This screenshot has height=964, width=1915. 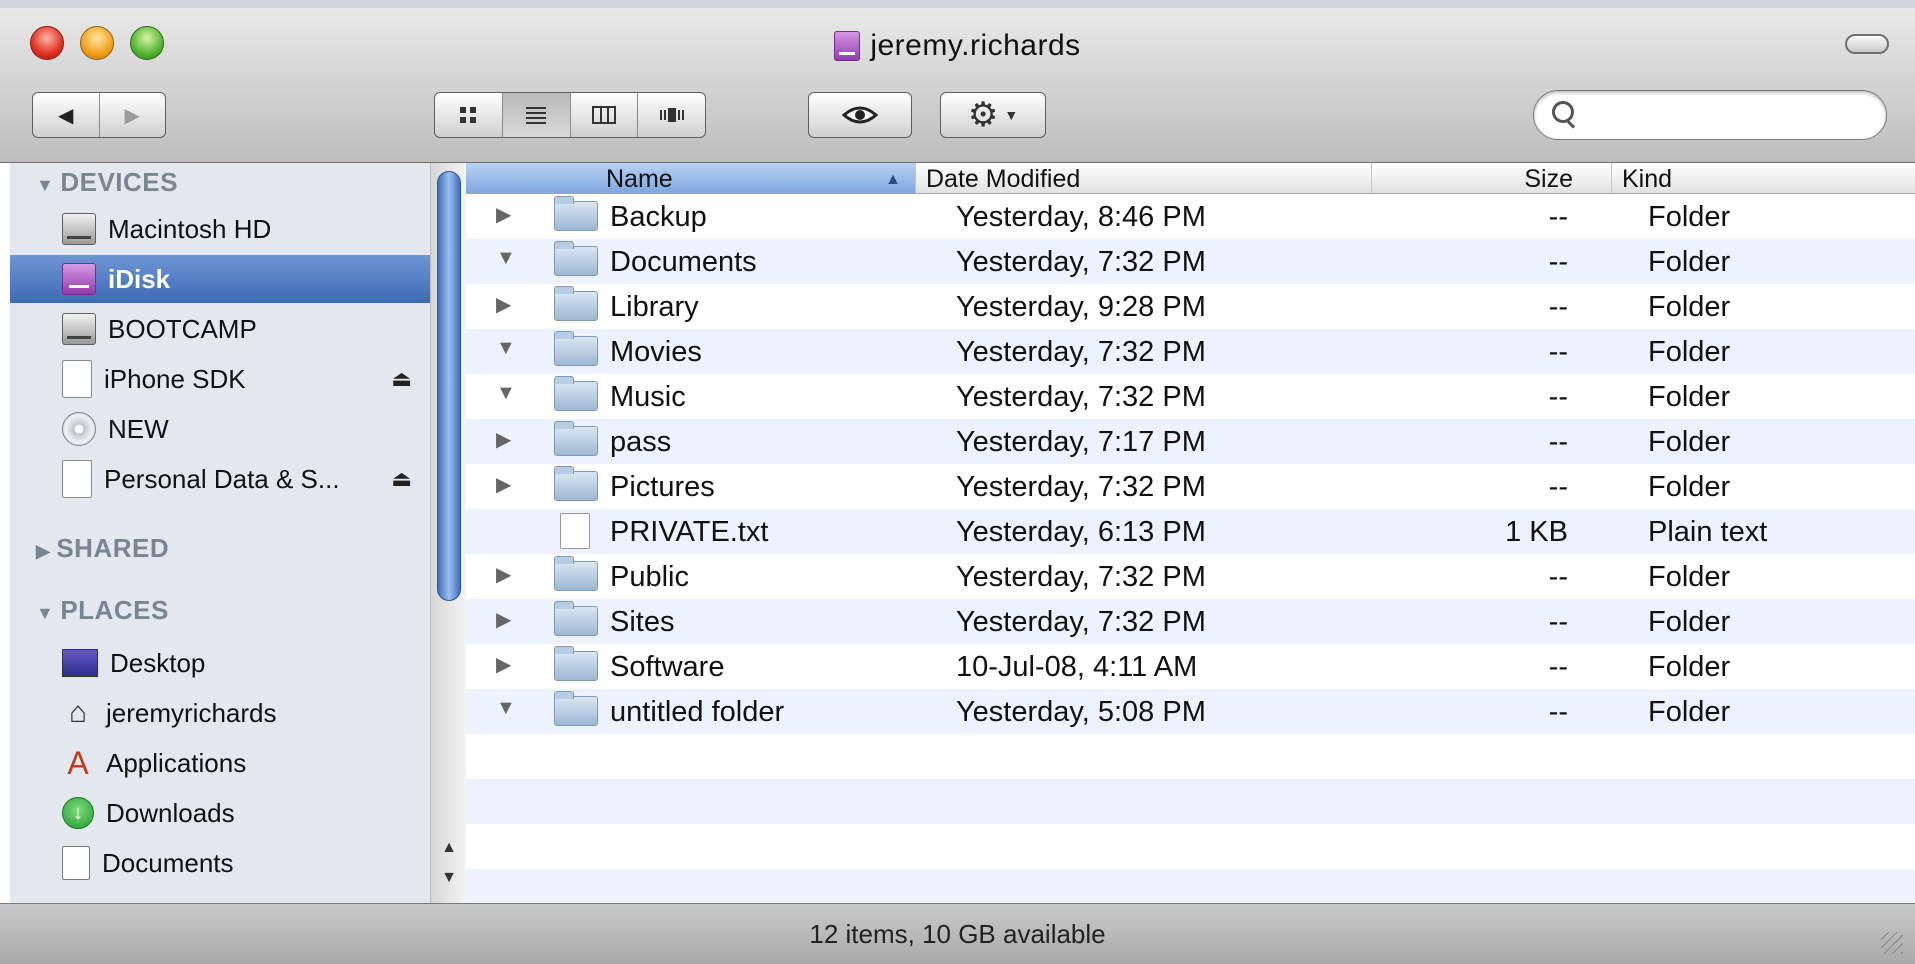 What do you see at coordinates (1763, 178) in the screenshot?
I see `column-header-kind: Kind` at bounding box center [1763, 178].